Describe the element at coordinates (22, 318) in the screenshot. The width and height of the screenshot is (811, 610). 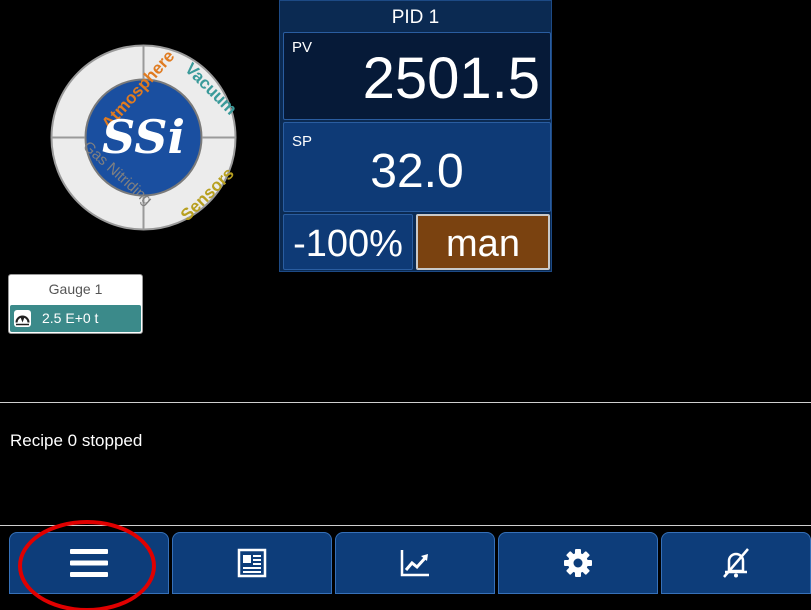
I see `gauge-icon` at that location.